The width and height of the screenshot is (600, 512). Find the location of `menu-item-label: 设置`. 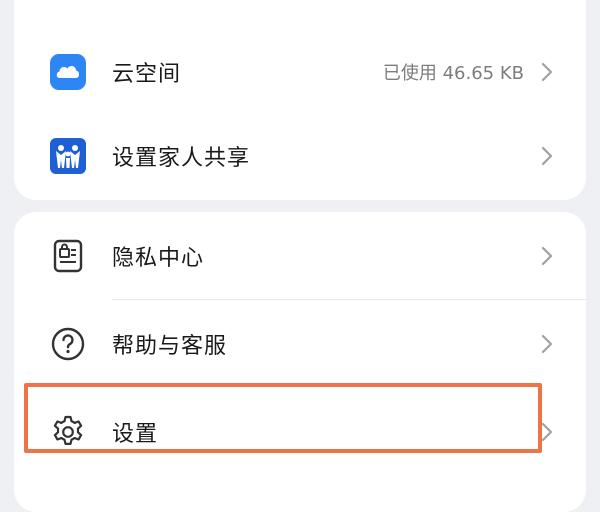

menu-item-label: 设置 is located at coordinates (135, 434).